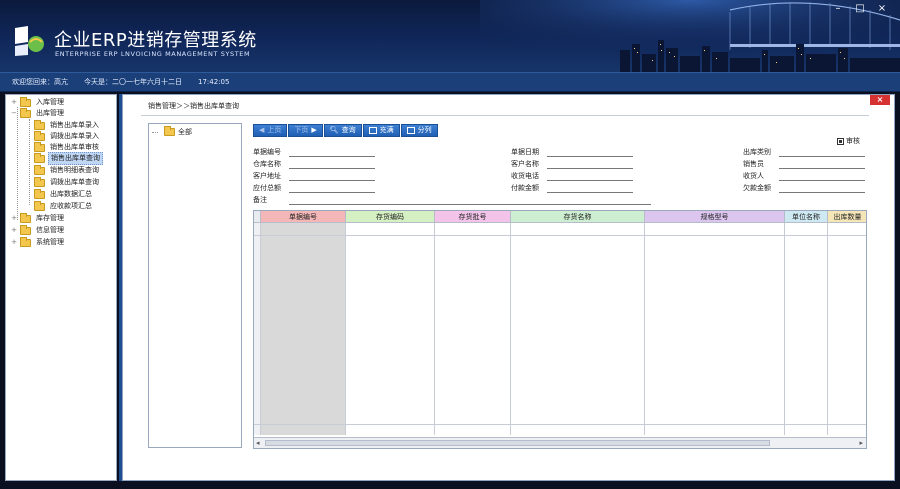  I want to click on nav-item-transfer-out-query: 调拨出库单查询, so click(62, 182).